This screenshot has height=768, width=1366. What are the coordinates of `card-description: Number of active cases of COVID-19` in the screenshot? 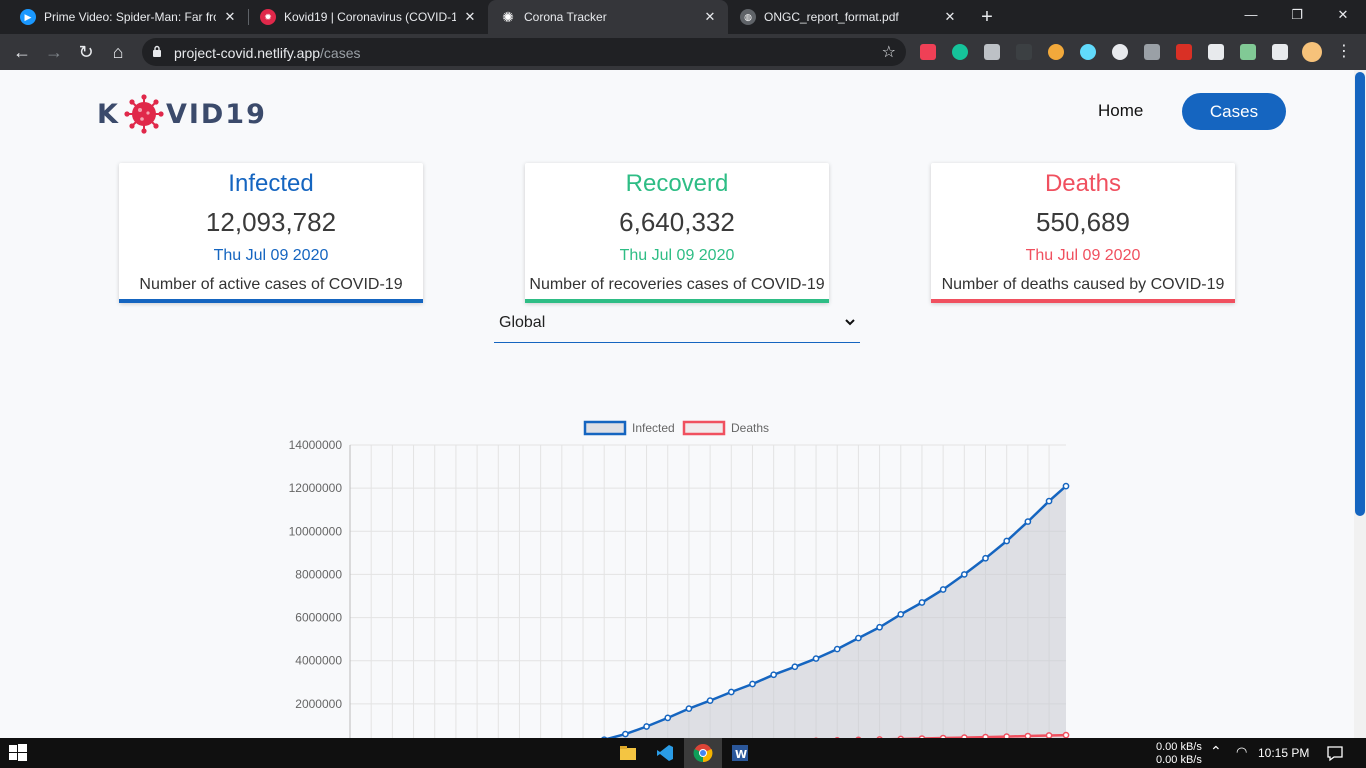 It's located at (271, 284).